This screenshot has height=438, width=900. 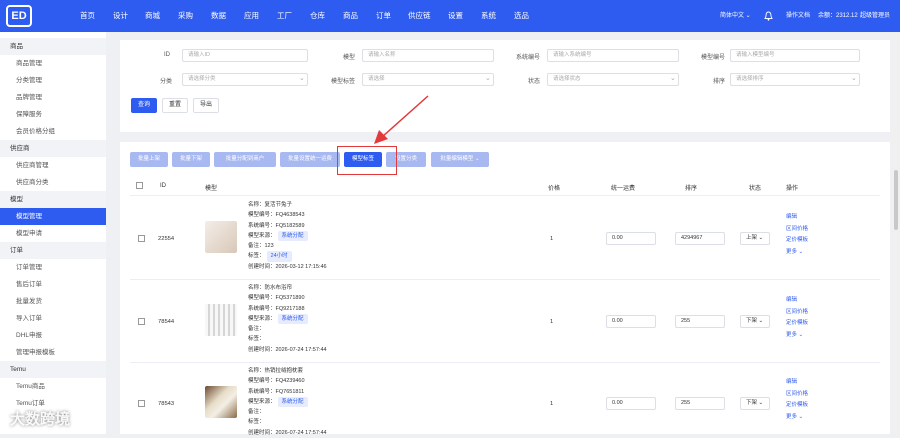 I want to click on filter-label-system-no: 系统编号, so click(x=527, y=58).